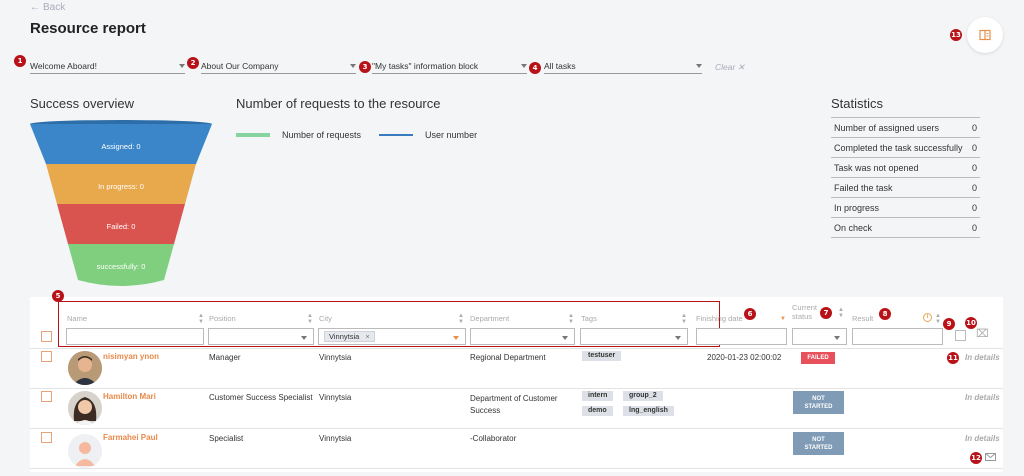 This screenshot has height=476, width=1024. I want to click on badge-3: 3, so click(365, 67).